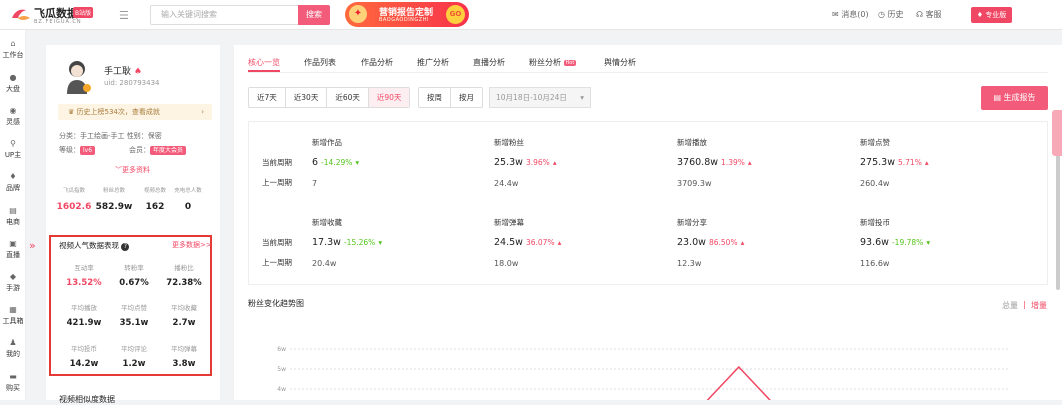 Image resolution: width=1062 pixels, height=405 pixels. What do you see at coordinates (20, 15) in the screenshot?
I see `feigua-logo-icon` at bounding box center [20, 15].